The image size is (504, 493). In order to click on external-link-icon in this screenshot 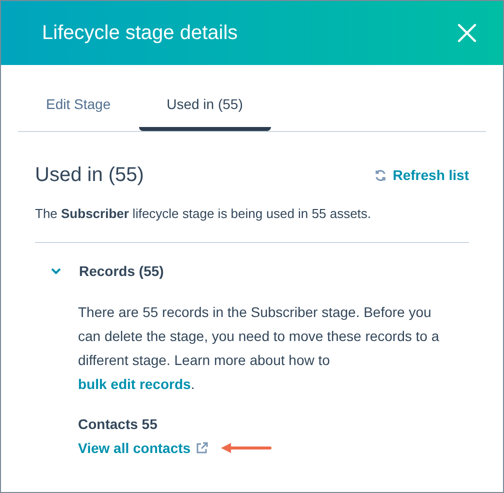, I will do `click(202, 448)`.